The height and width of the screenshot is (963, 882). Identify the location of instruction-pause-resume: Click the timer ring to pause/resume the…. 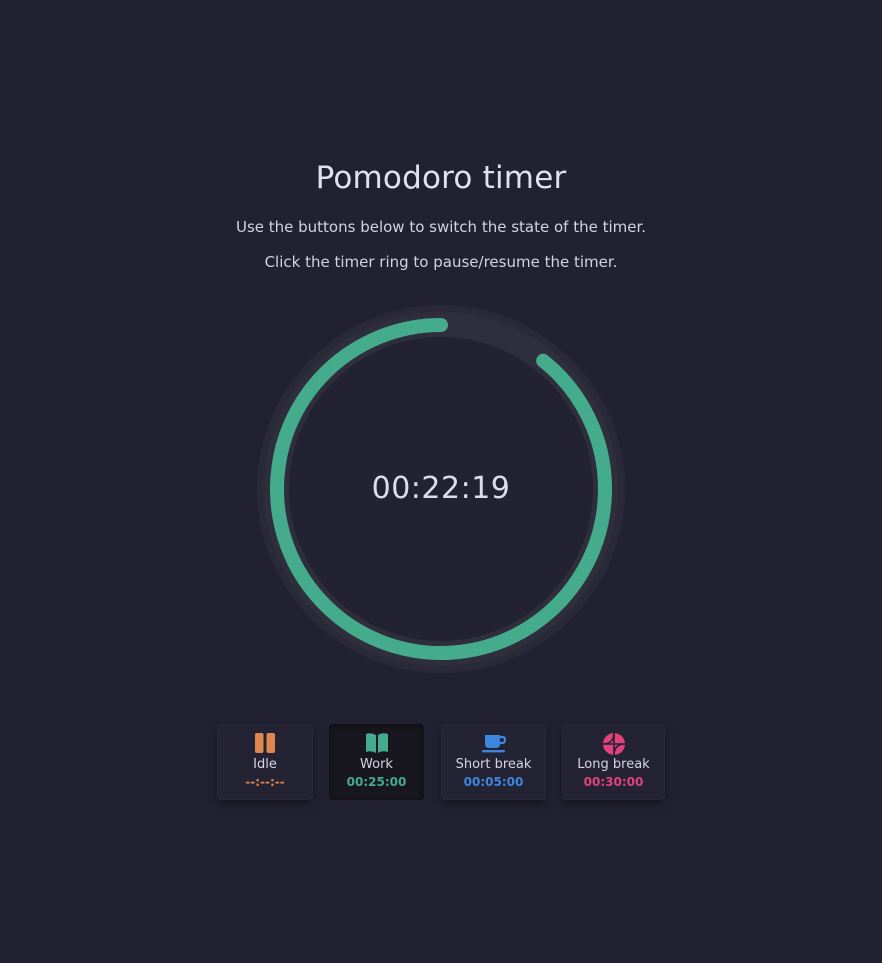
(441, 262).